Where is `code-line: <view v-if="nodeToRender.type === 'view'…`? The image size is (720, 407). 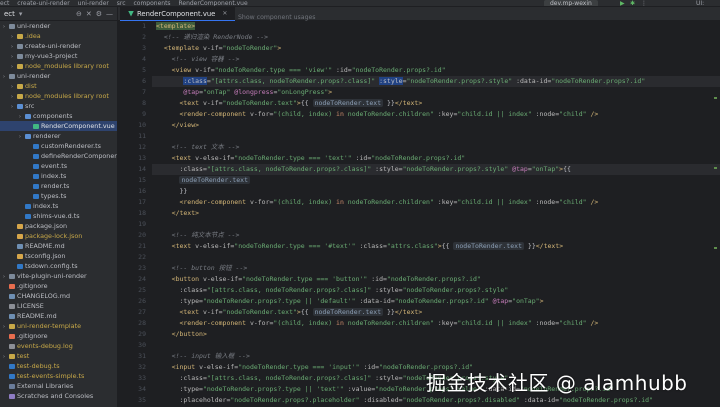
code-line: <view v-if="nodeToRender.type === 'view'… is located at coordinates (436, 70).